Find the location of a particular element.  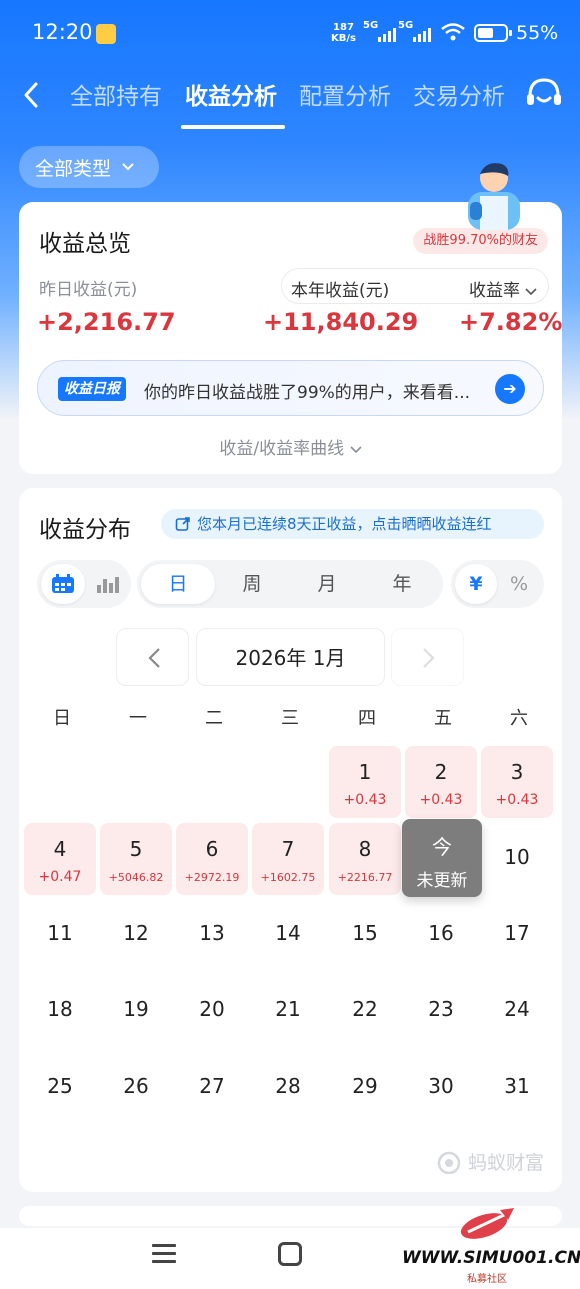

calendar-day: 30 is located at coordinates (441, 1088).